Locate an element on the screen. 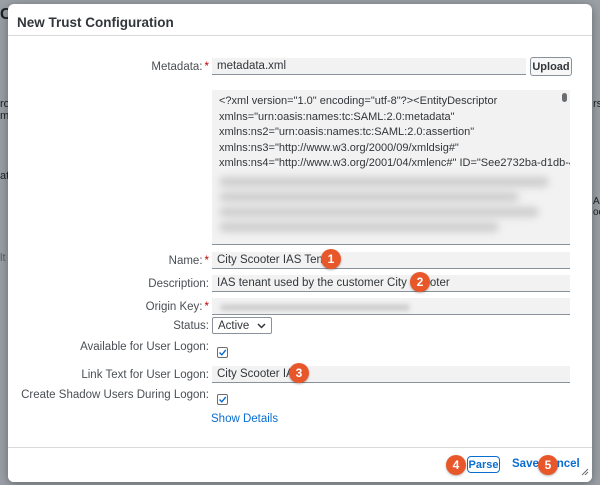 Image resolution: width=600 pixels, height=485 pixels. available-for-logon-checkbox is located at coordinates (222, 352).